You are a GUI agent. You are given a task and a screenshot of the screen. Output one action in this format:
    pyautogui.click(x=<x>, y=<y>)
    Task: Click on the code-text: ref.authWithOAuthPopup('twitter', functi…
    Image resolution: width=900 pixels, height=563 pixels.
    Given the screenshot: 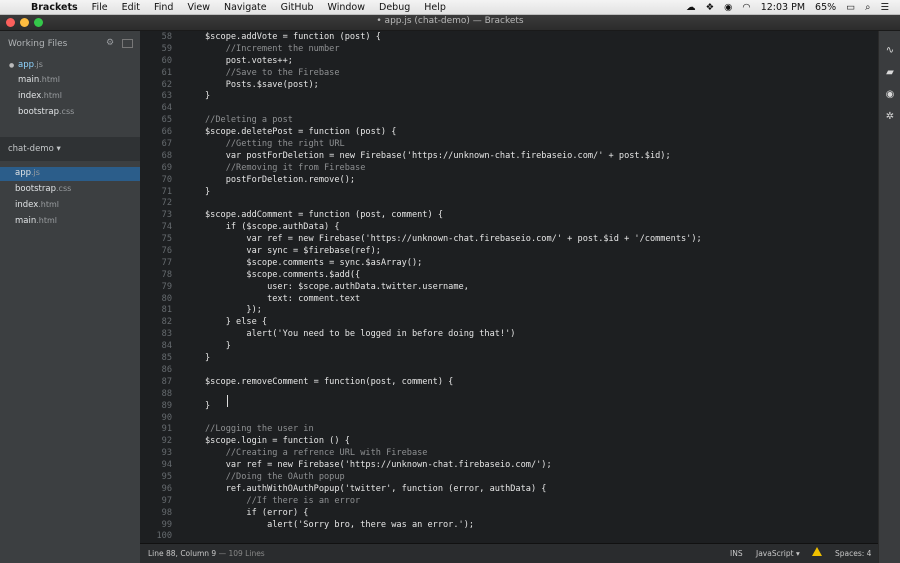 What is the action you would take?
    pyautogui.click(x=376, y=490)
    